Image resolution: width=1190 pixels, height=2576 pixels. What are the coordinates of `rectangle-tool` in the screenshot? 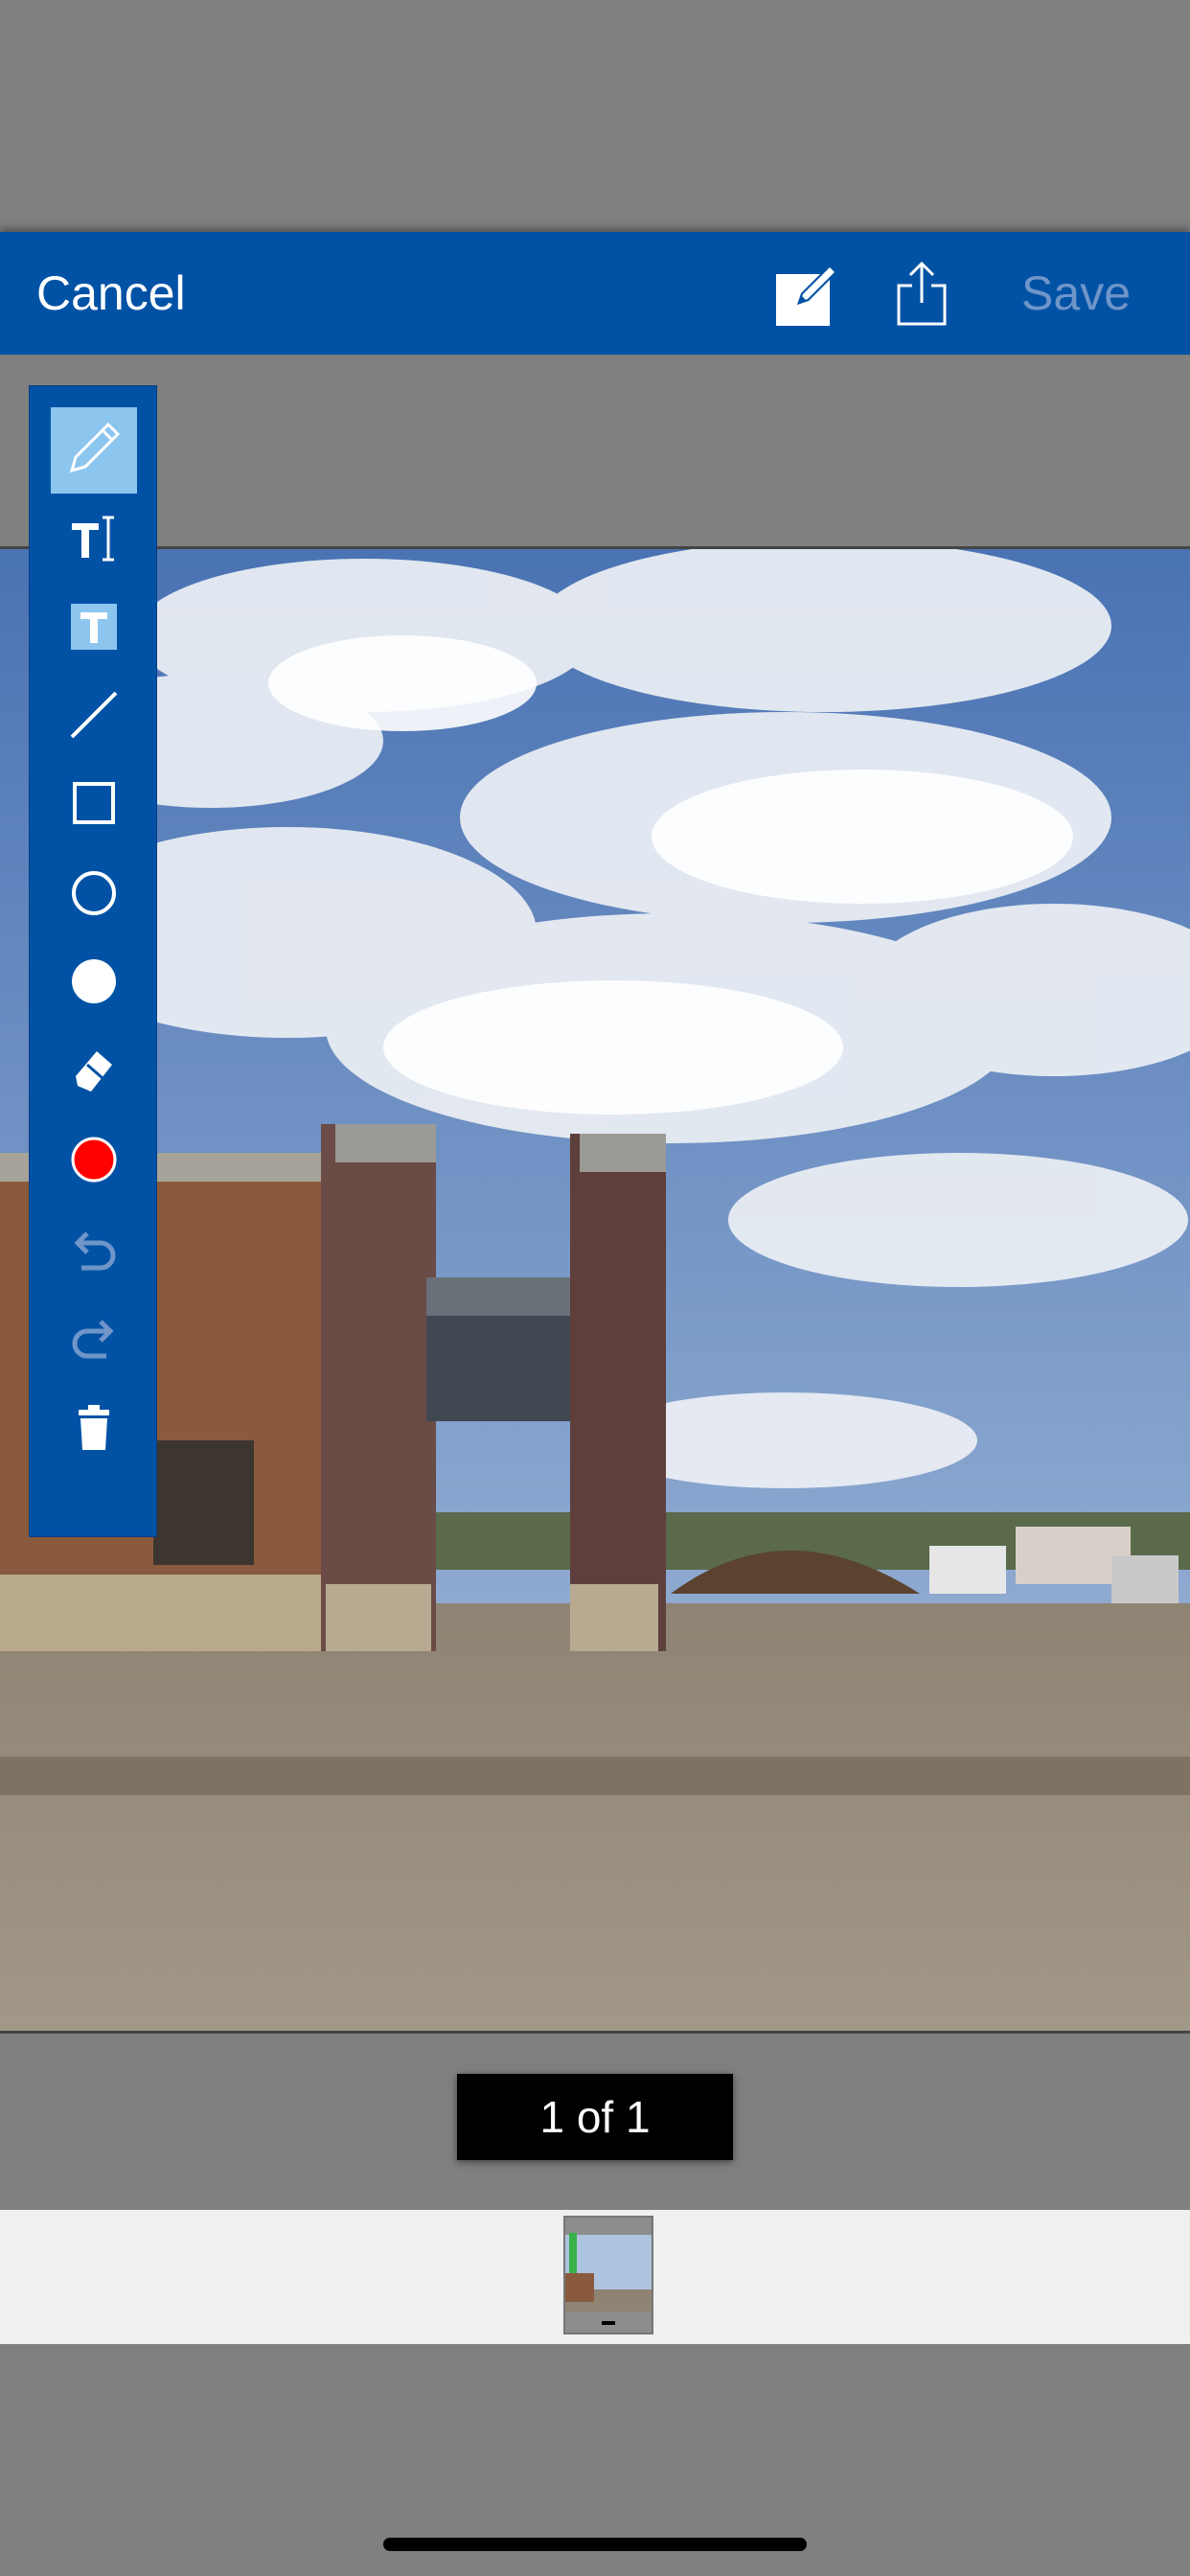 It's located at (94, 805).